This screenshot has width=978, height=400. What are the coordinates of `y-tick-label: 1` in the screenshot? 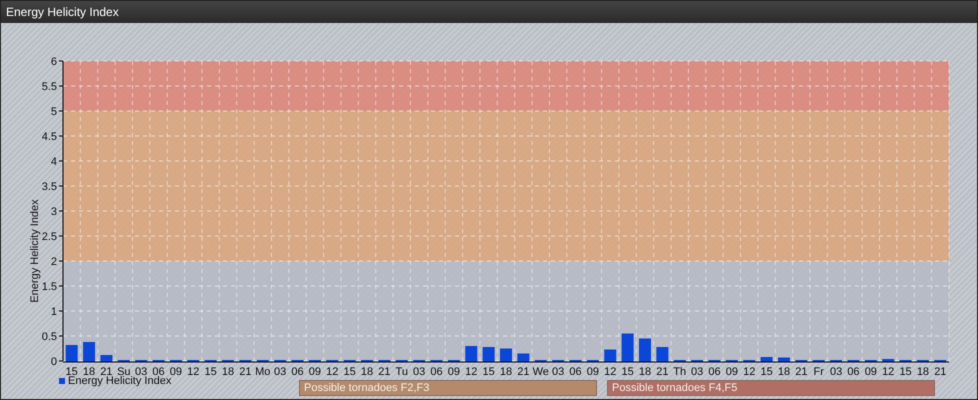 It's located at (53, 312).